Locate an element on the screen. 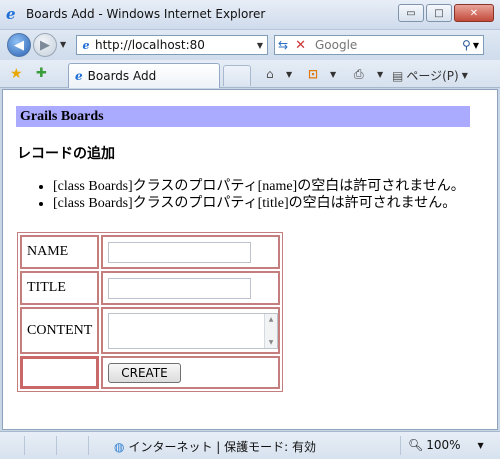 The width and height of the screenshot is (500, 459). home-dropdown-icon: ▼ is located at coordinates (289, 74).